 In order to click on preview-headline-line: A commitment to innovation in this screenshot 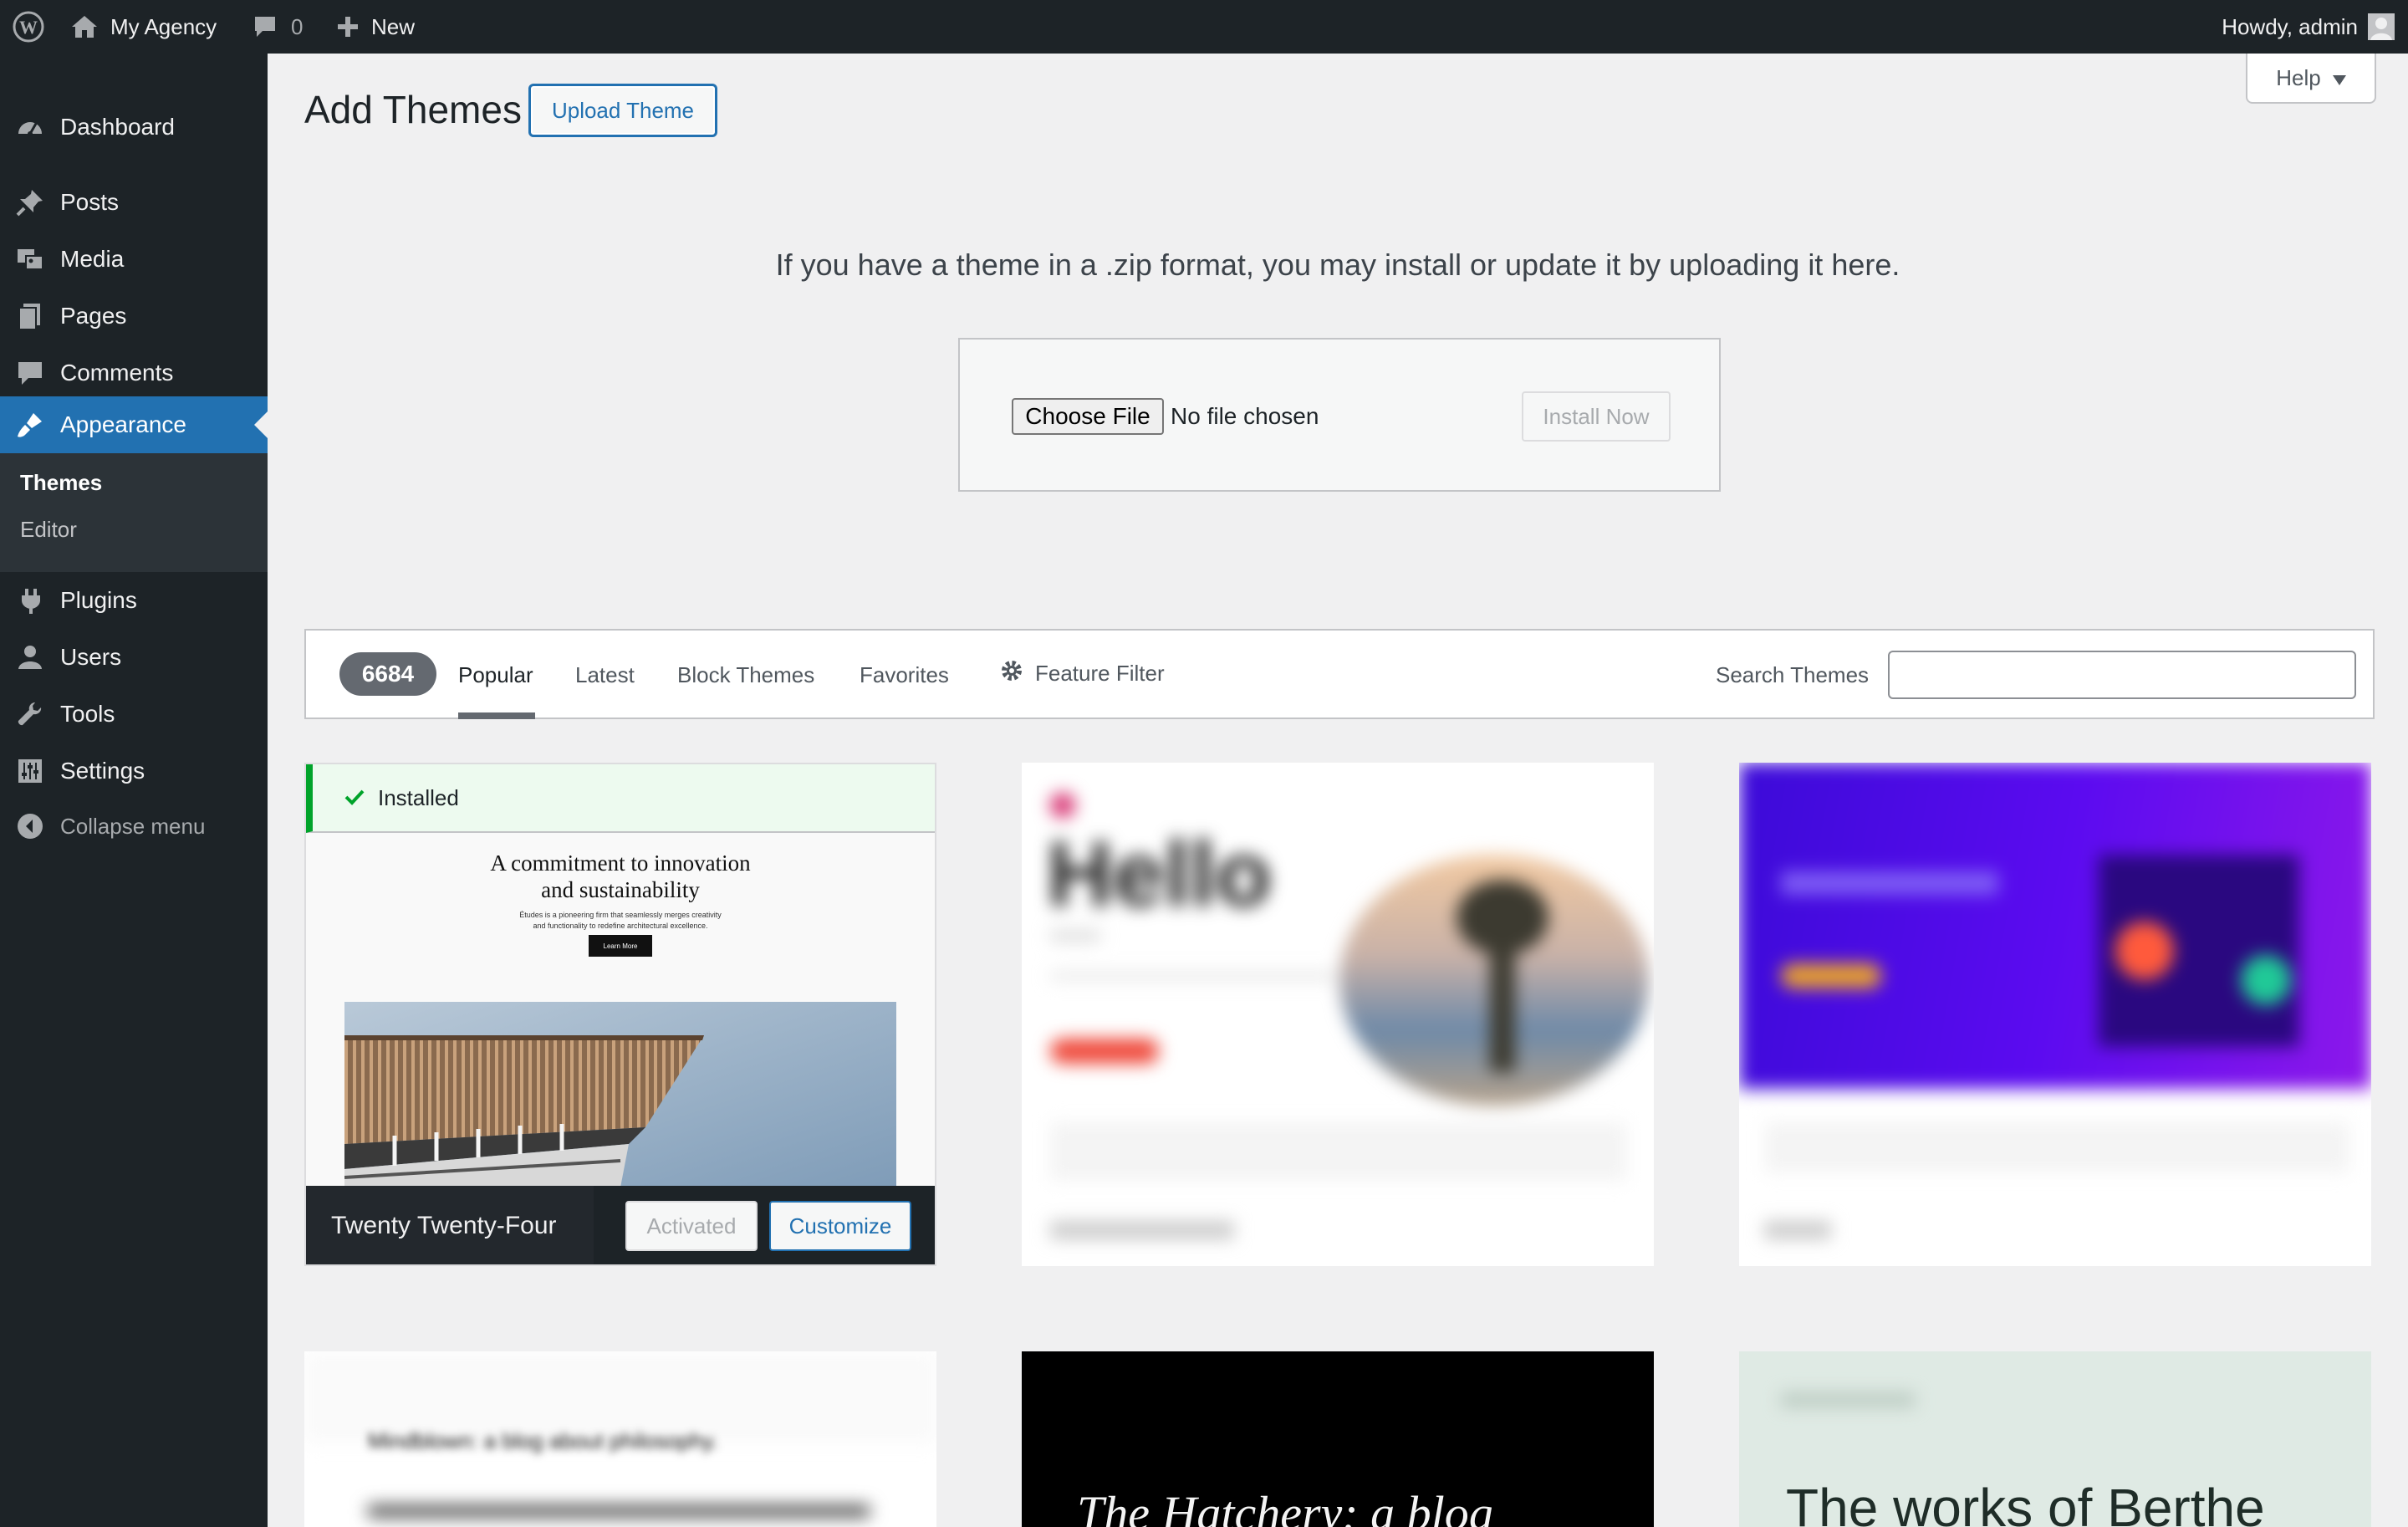, I will do `click(621, 863)`.